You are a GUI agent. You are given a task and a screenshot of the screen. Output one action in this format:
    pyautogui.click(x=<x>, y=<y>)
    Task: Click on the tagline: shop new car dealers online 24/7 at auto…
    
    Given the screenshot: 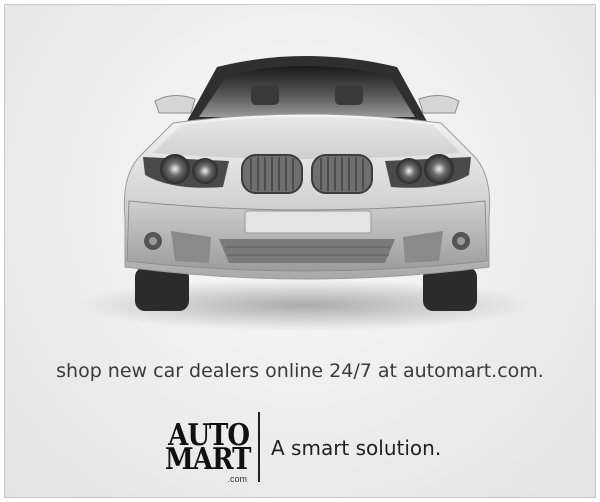 What is the action you would take?
    pyautogui.click(x=300, y=371)
    